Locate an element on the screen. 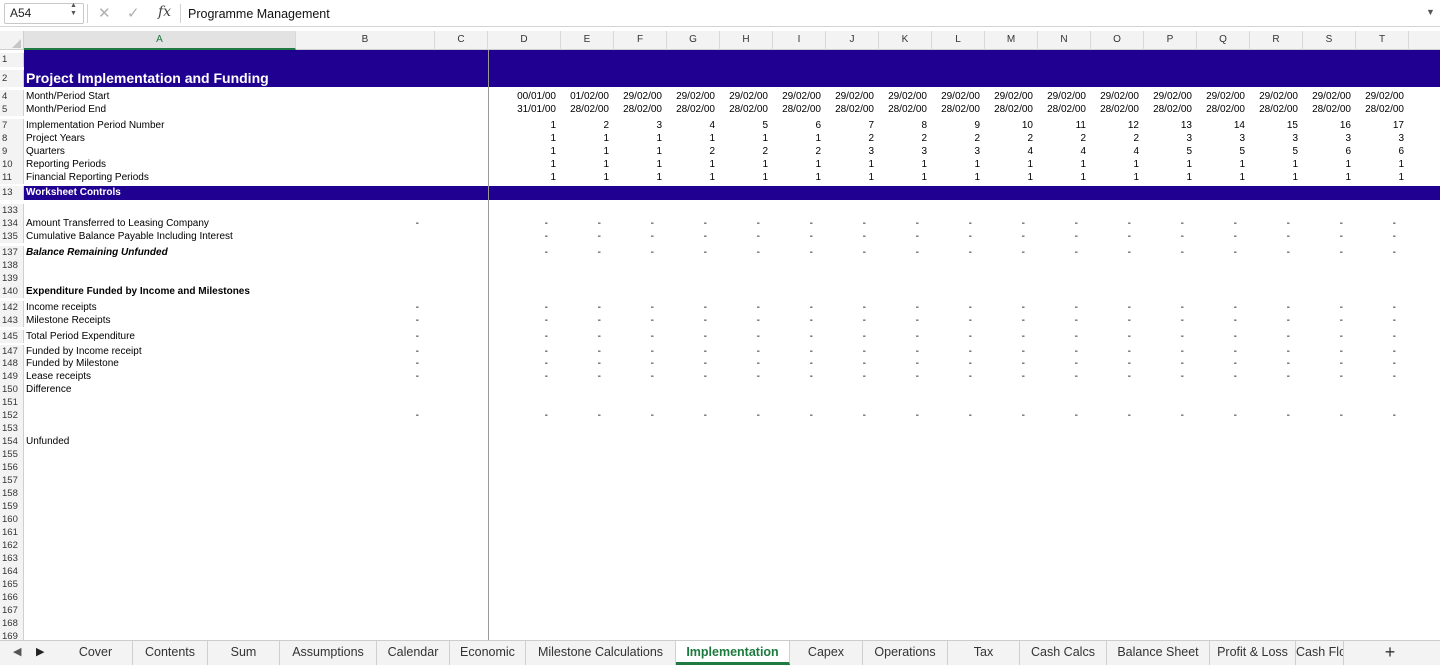 This screenshot has width=1440, height=665. row-header: 150 is located at coordinates (12, 389).